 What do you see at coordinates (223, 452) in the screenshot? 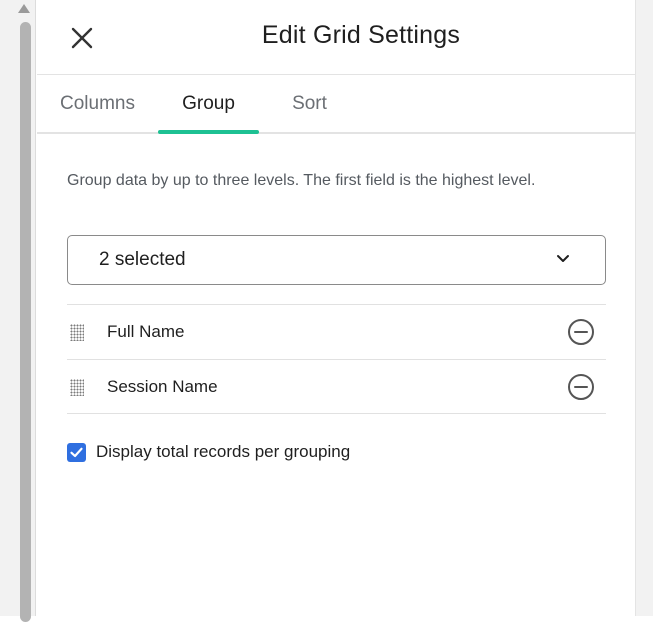
I see `display-totals-label: Display total records per grouping` at bounding box center [223, 452].